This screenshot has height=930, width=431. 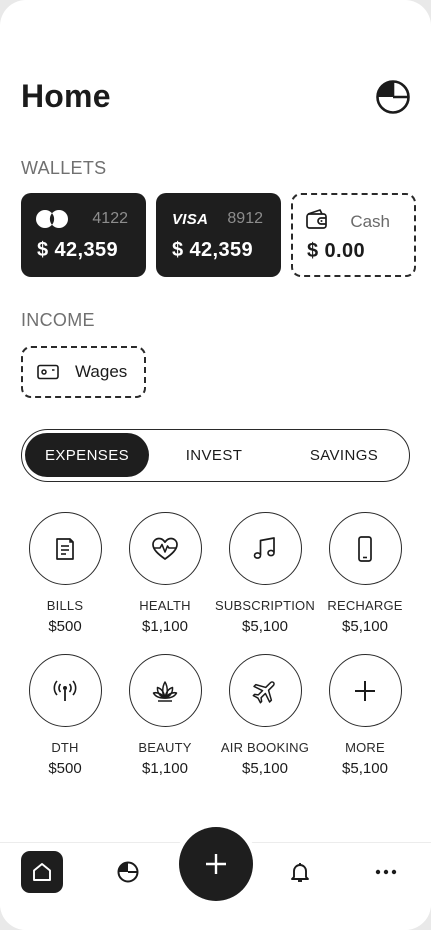 What do you see at coordinates (336, 251) in the screenshot?
I see `wallet-balance: $ 0.00` at bounding box center [336, 251].